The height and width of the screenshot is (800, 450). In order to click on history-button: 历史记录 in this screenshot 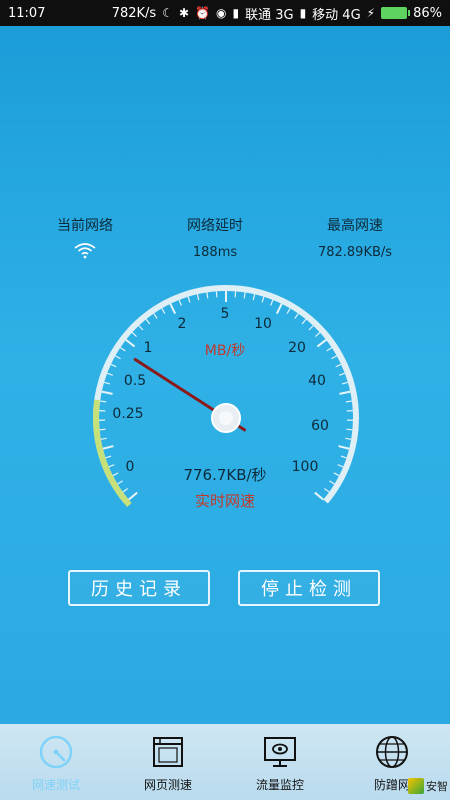, I will do `click(139, 588)`.